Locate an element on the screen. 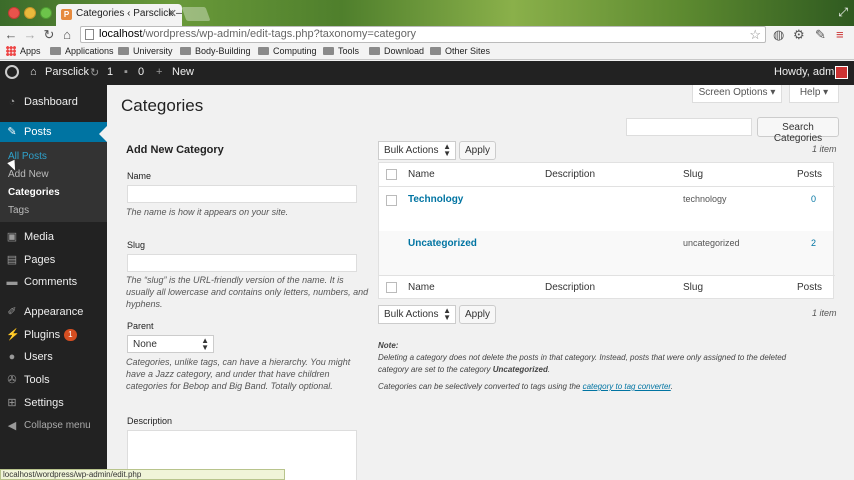 The image size is (854, 480). folder-icon is located at coordinates (123, 51).